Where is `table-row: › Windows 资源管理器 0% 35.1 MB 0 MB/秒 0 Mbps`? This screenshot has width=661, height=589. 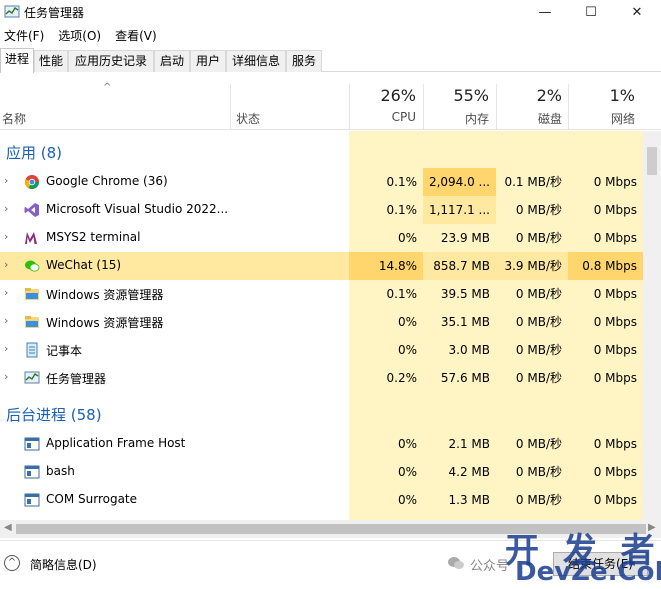 table-row: › Windows 资源管理器 0% 35.1 MB 0 MB/秒 0 Mbps is located at coordinates (321, 322).